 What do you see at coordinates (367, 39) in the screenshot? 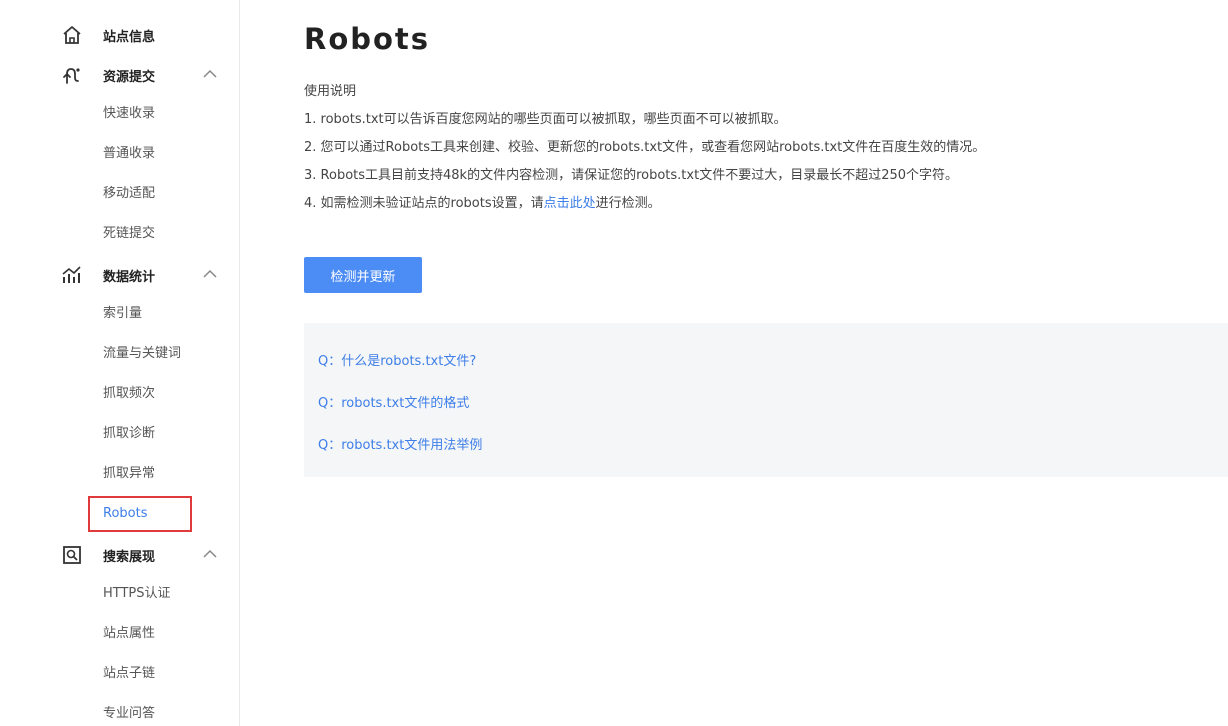
I see `page-title: Robots` at bounding box center [367, 39].